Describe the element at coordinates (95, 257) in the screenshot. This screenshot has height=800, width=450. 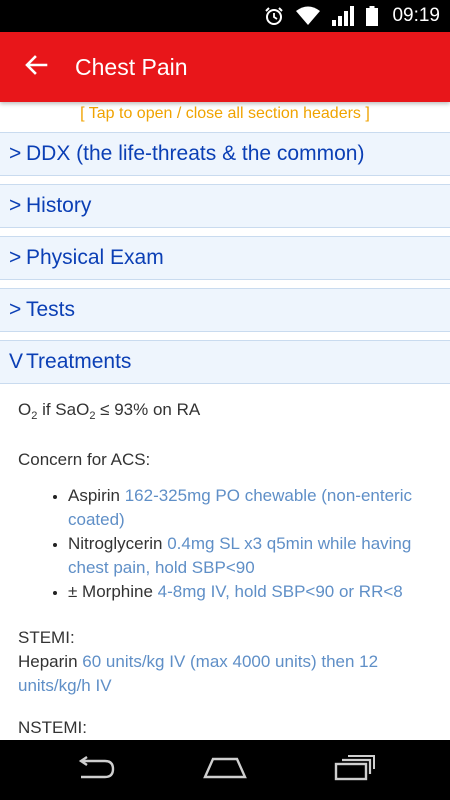
I see `section-label: Physical Exam` at that location.